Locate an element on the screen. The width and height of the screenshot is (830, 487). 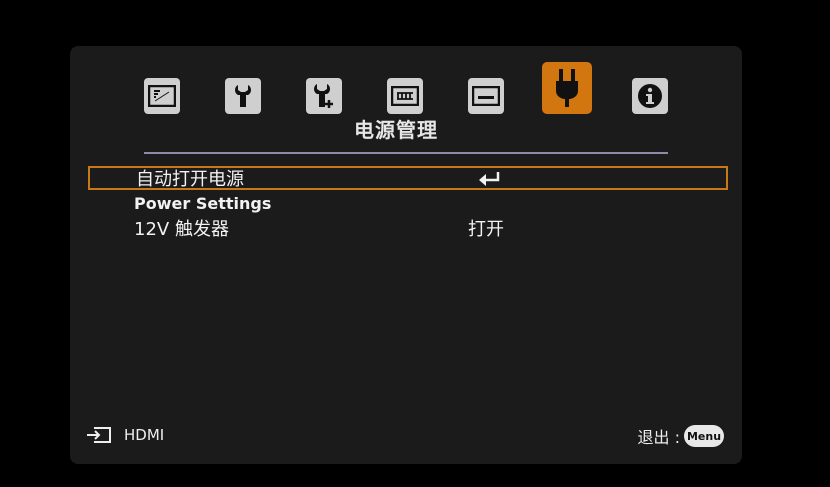
tab-settings is located at coordinates (243, 96).